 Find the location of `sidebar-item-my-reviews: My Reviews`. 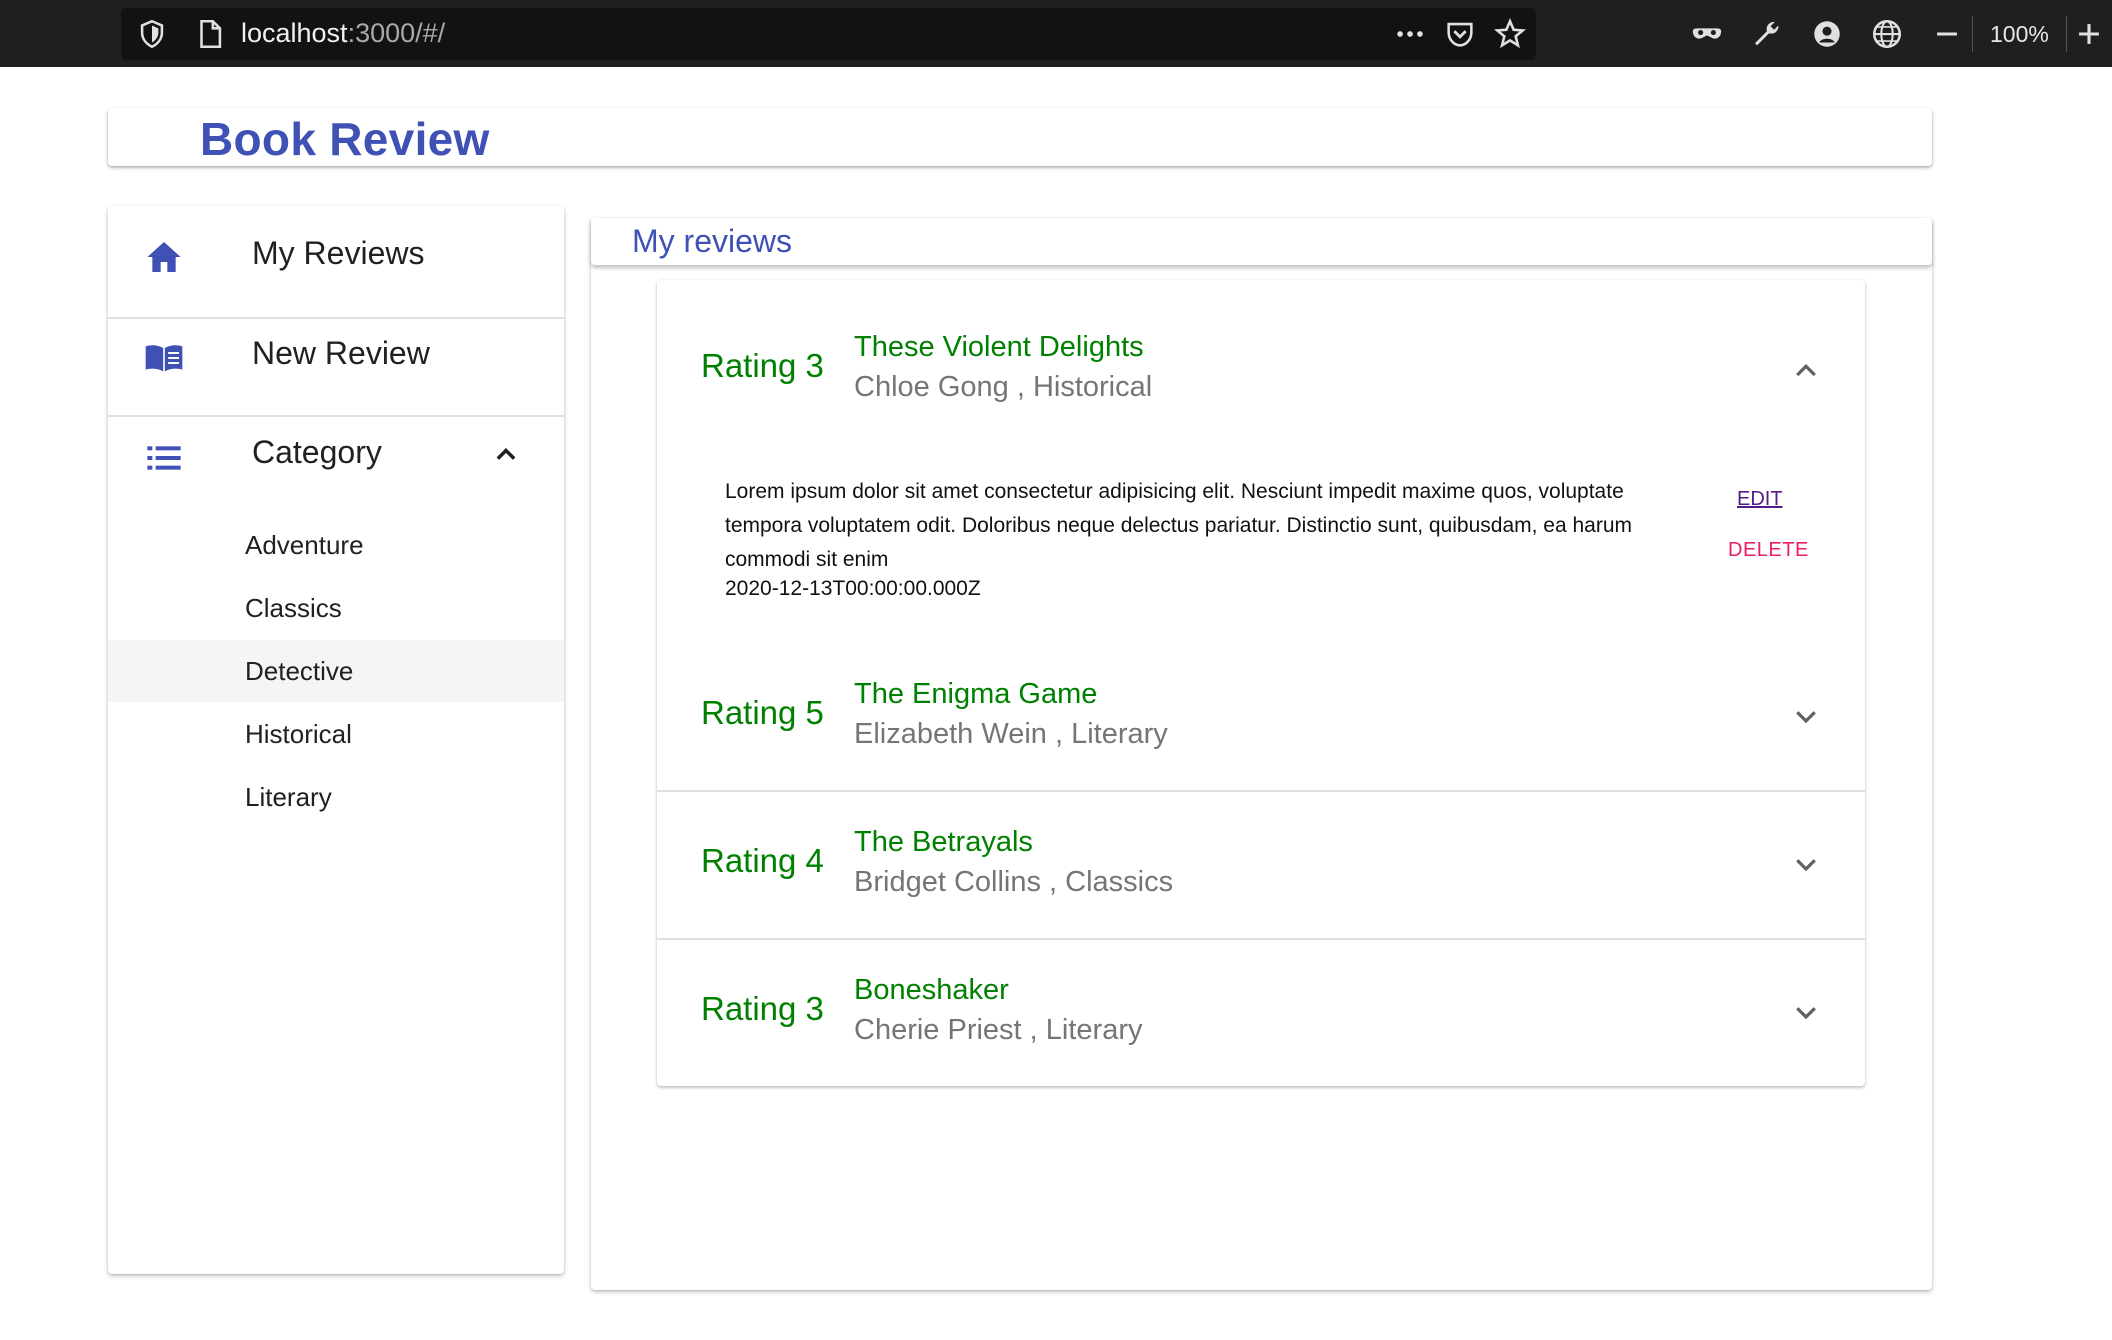

sidebar-item-my-reviews: My Reviews is located at coordinates (336, 254).